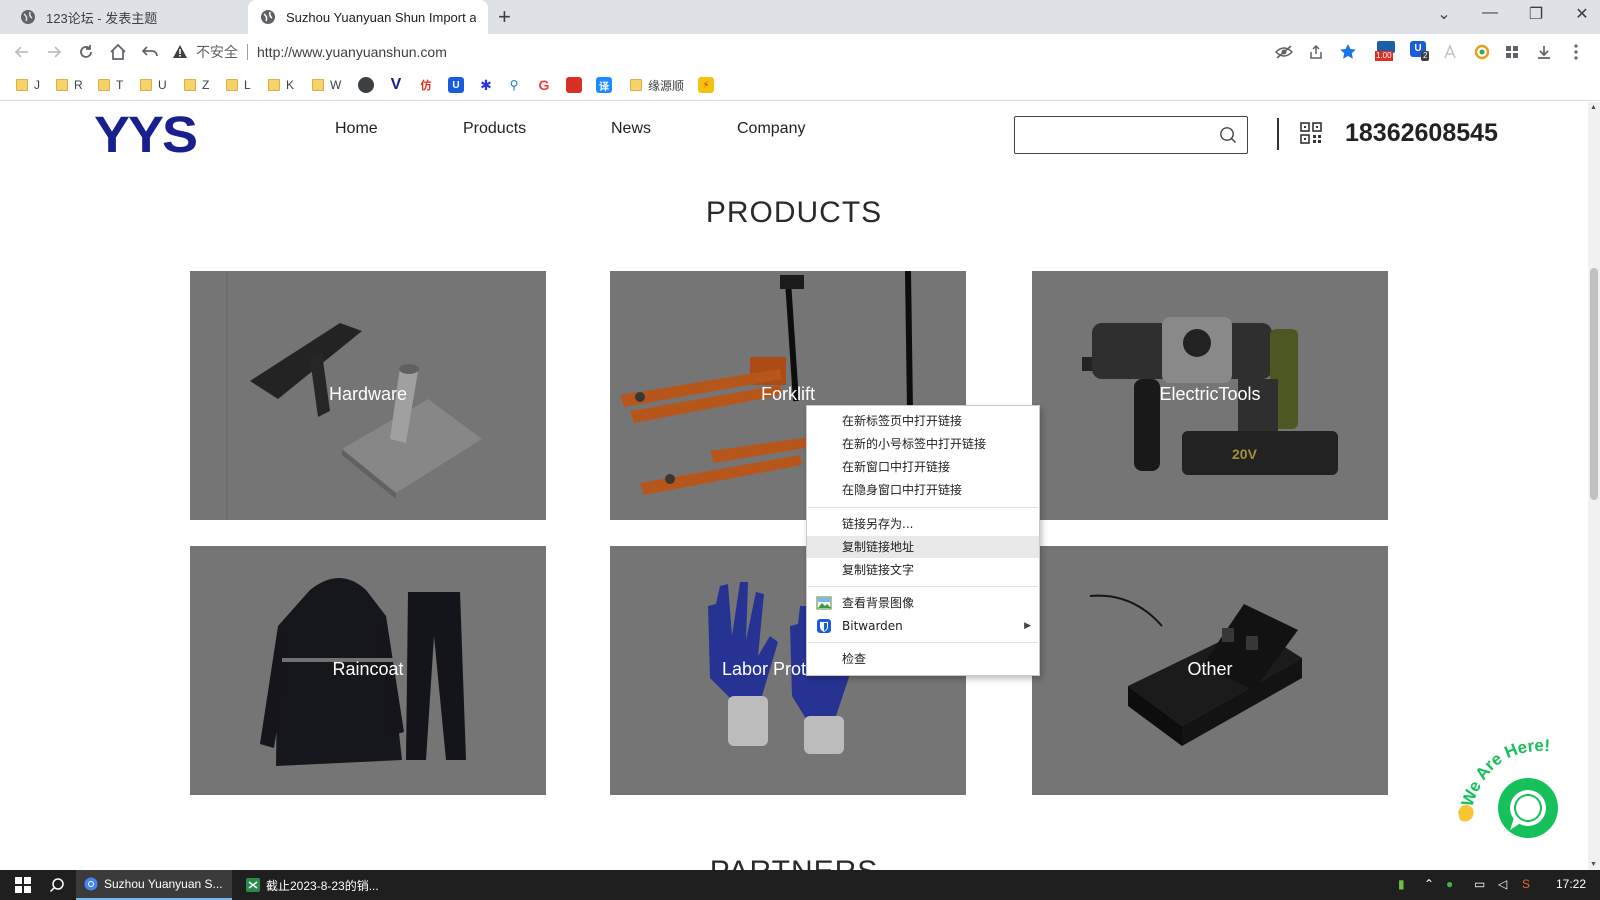  What do you see at coordinates (1593, 107) in the screenshot?
I see `scroll-up-arrow-icon: ▲` at bounding box center [1593, 107].